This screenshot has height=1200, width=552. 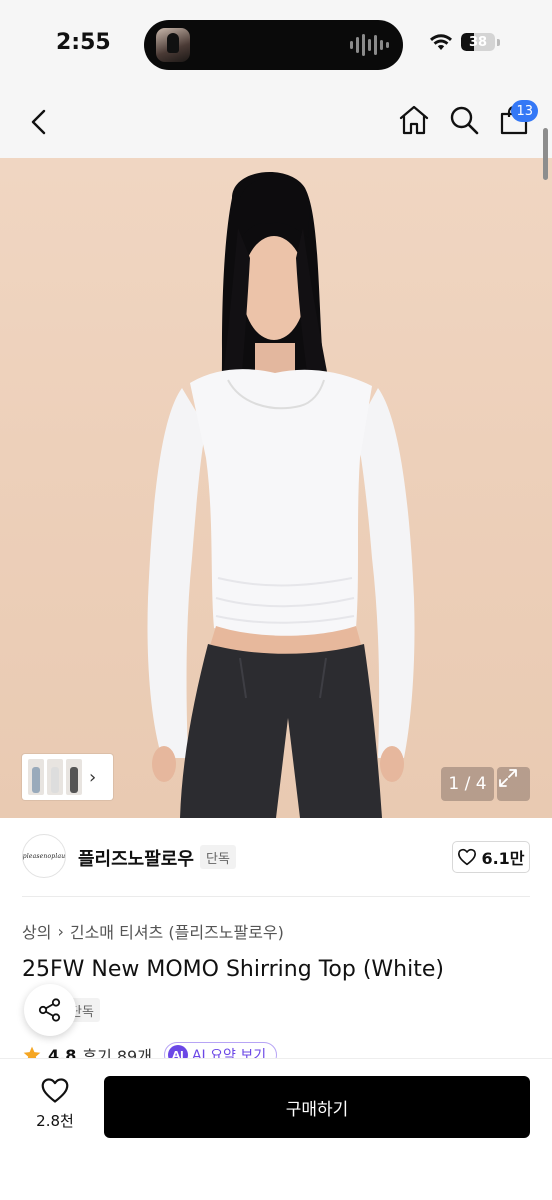 I want to click on audio-waveform-icon, so click(x=369, y=45).